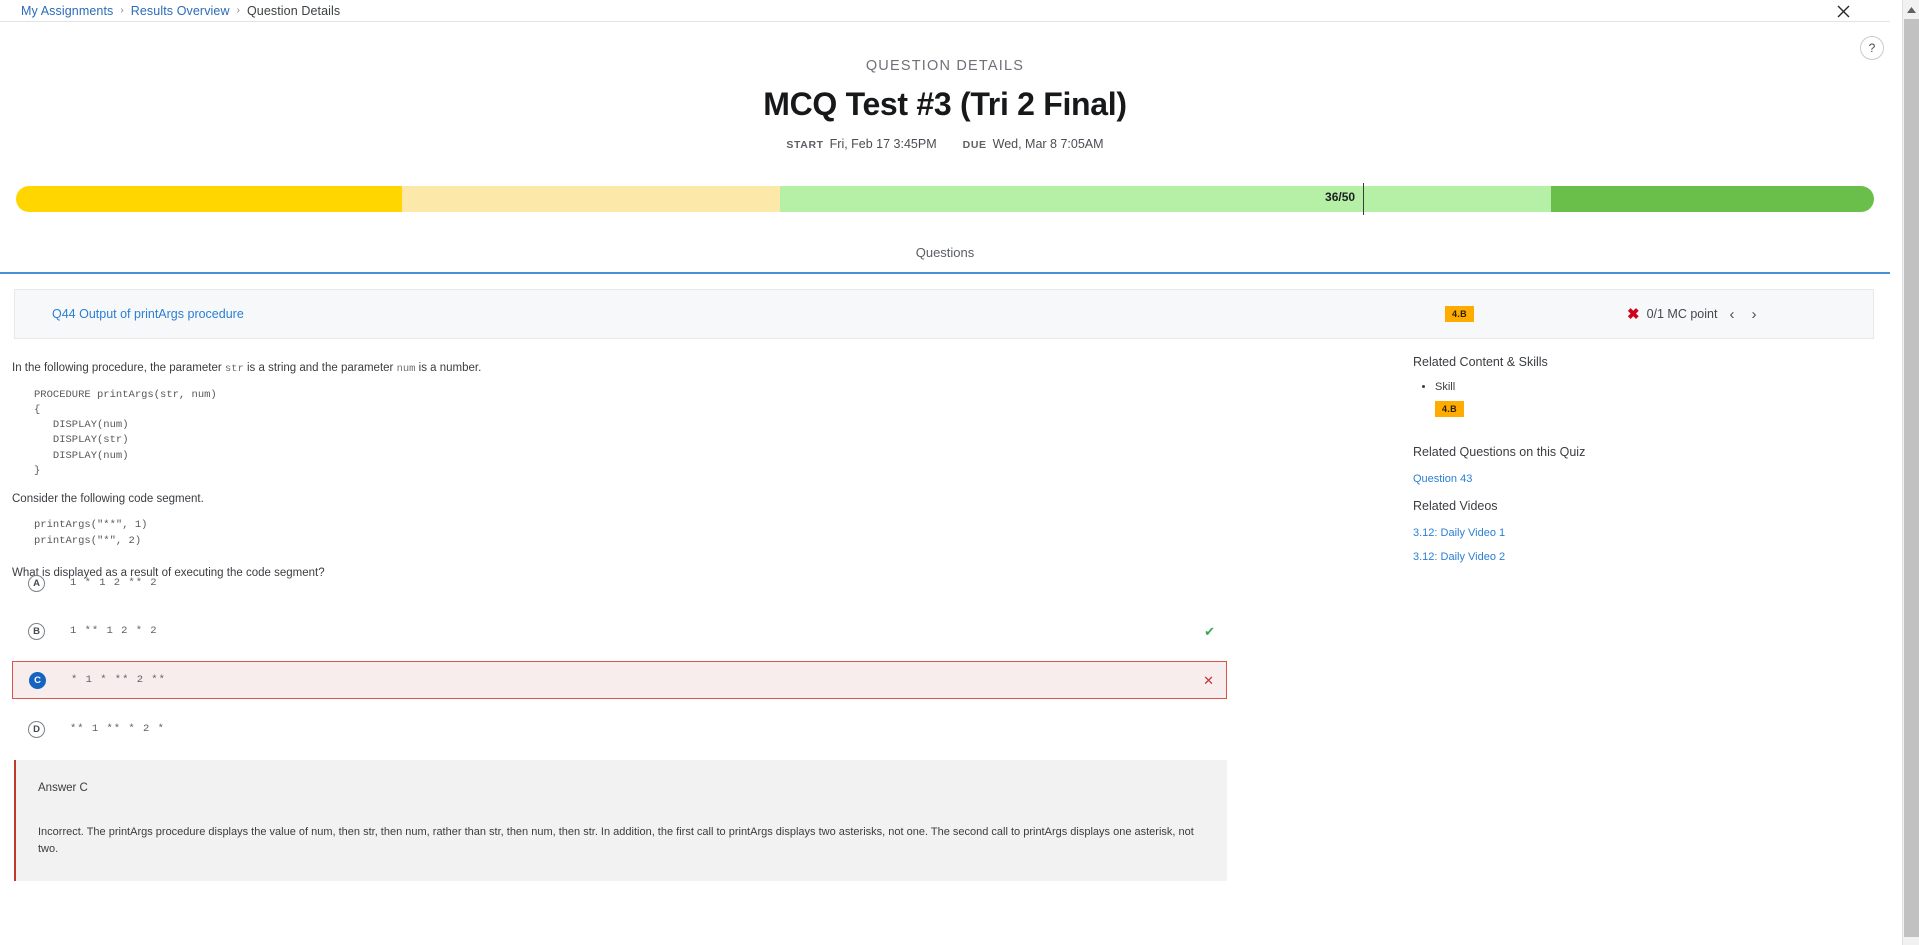  What do you see at coordinates (1628, 533) in the screenshot?
I see `related-video-link-1: 3.12: Daily Video 1` at bounding box center [1628, 533].